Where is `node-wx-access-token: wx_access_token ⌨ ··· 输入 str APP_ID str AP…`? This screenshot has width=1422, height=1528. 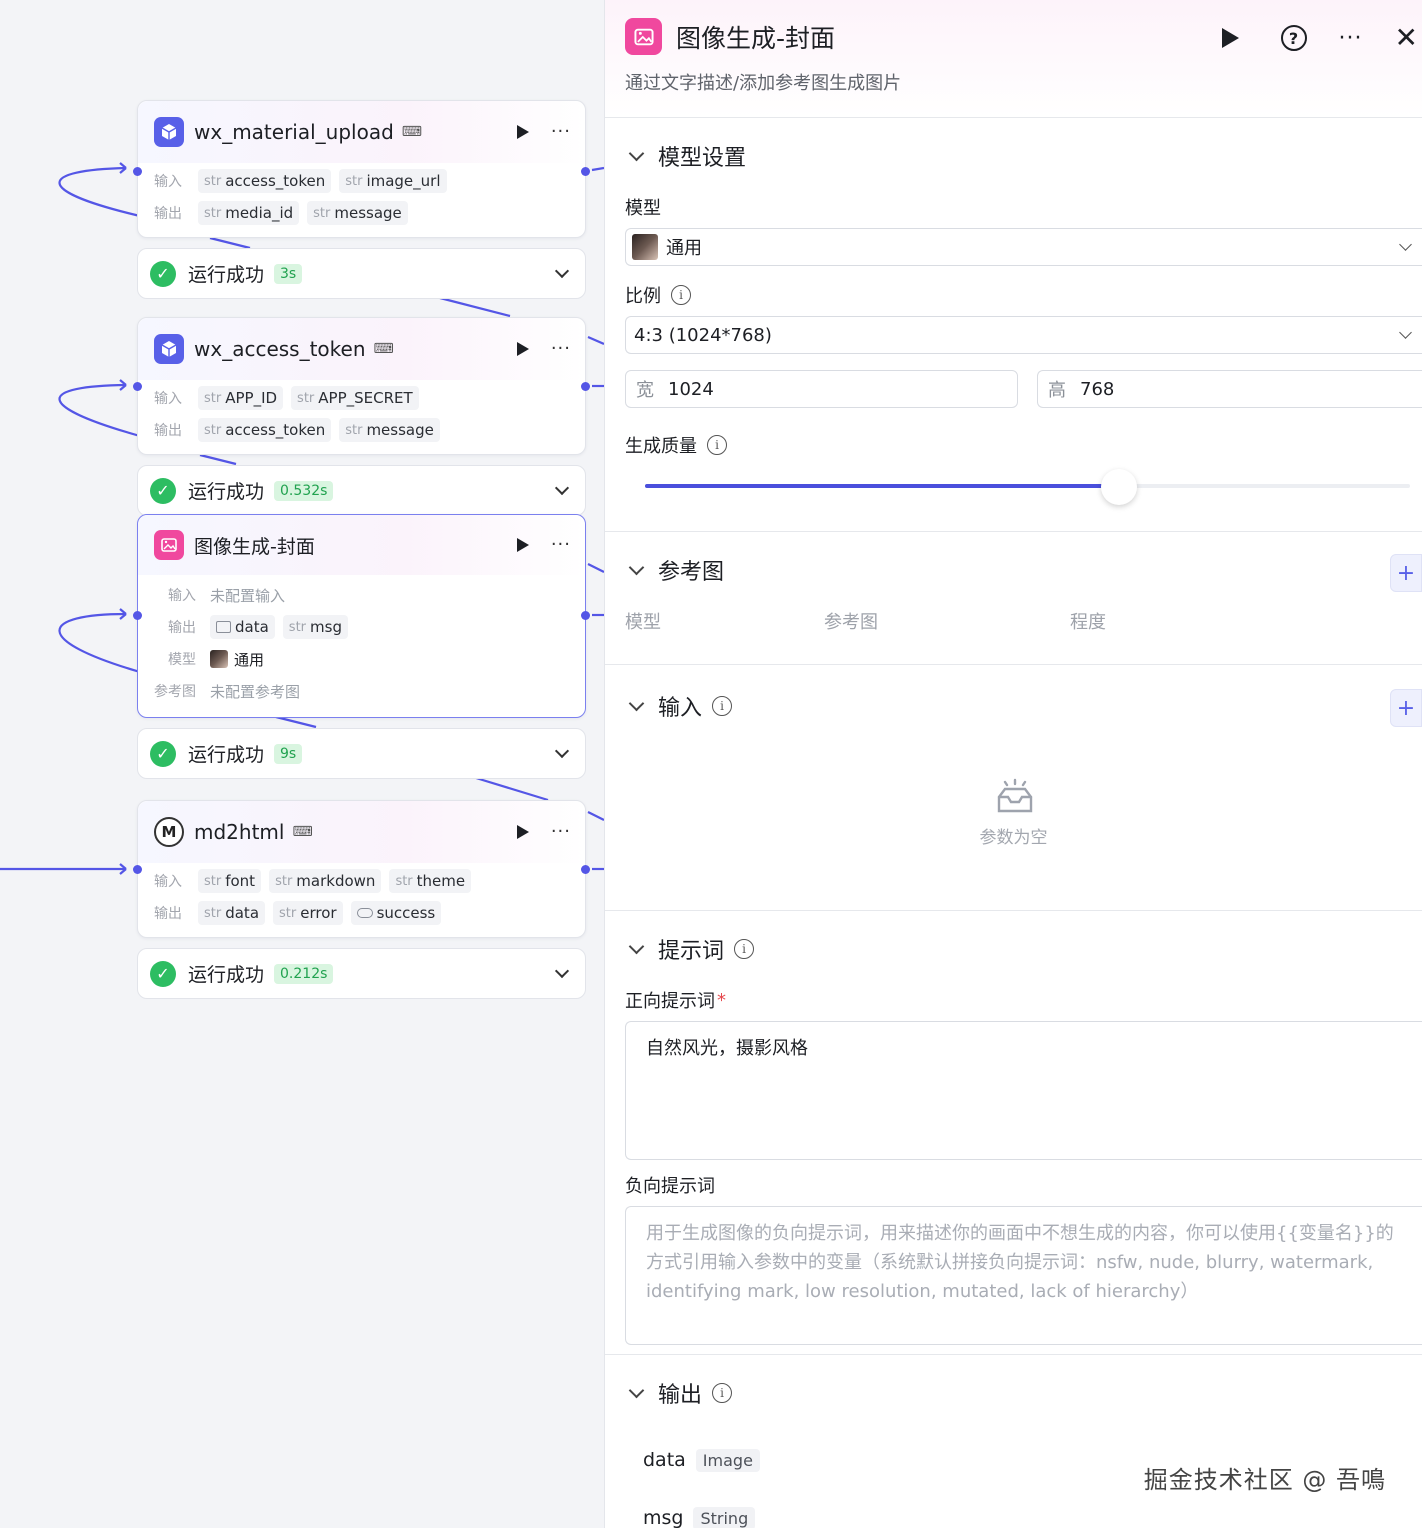
node-wx-access-token: wx_access_token ⌨ ··· 输入 str APP_ID str AP… is located at coordinates (361, 386).